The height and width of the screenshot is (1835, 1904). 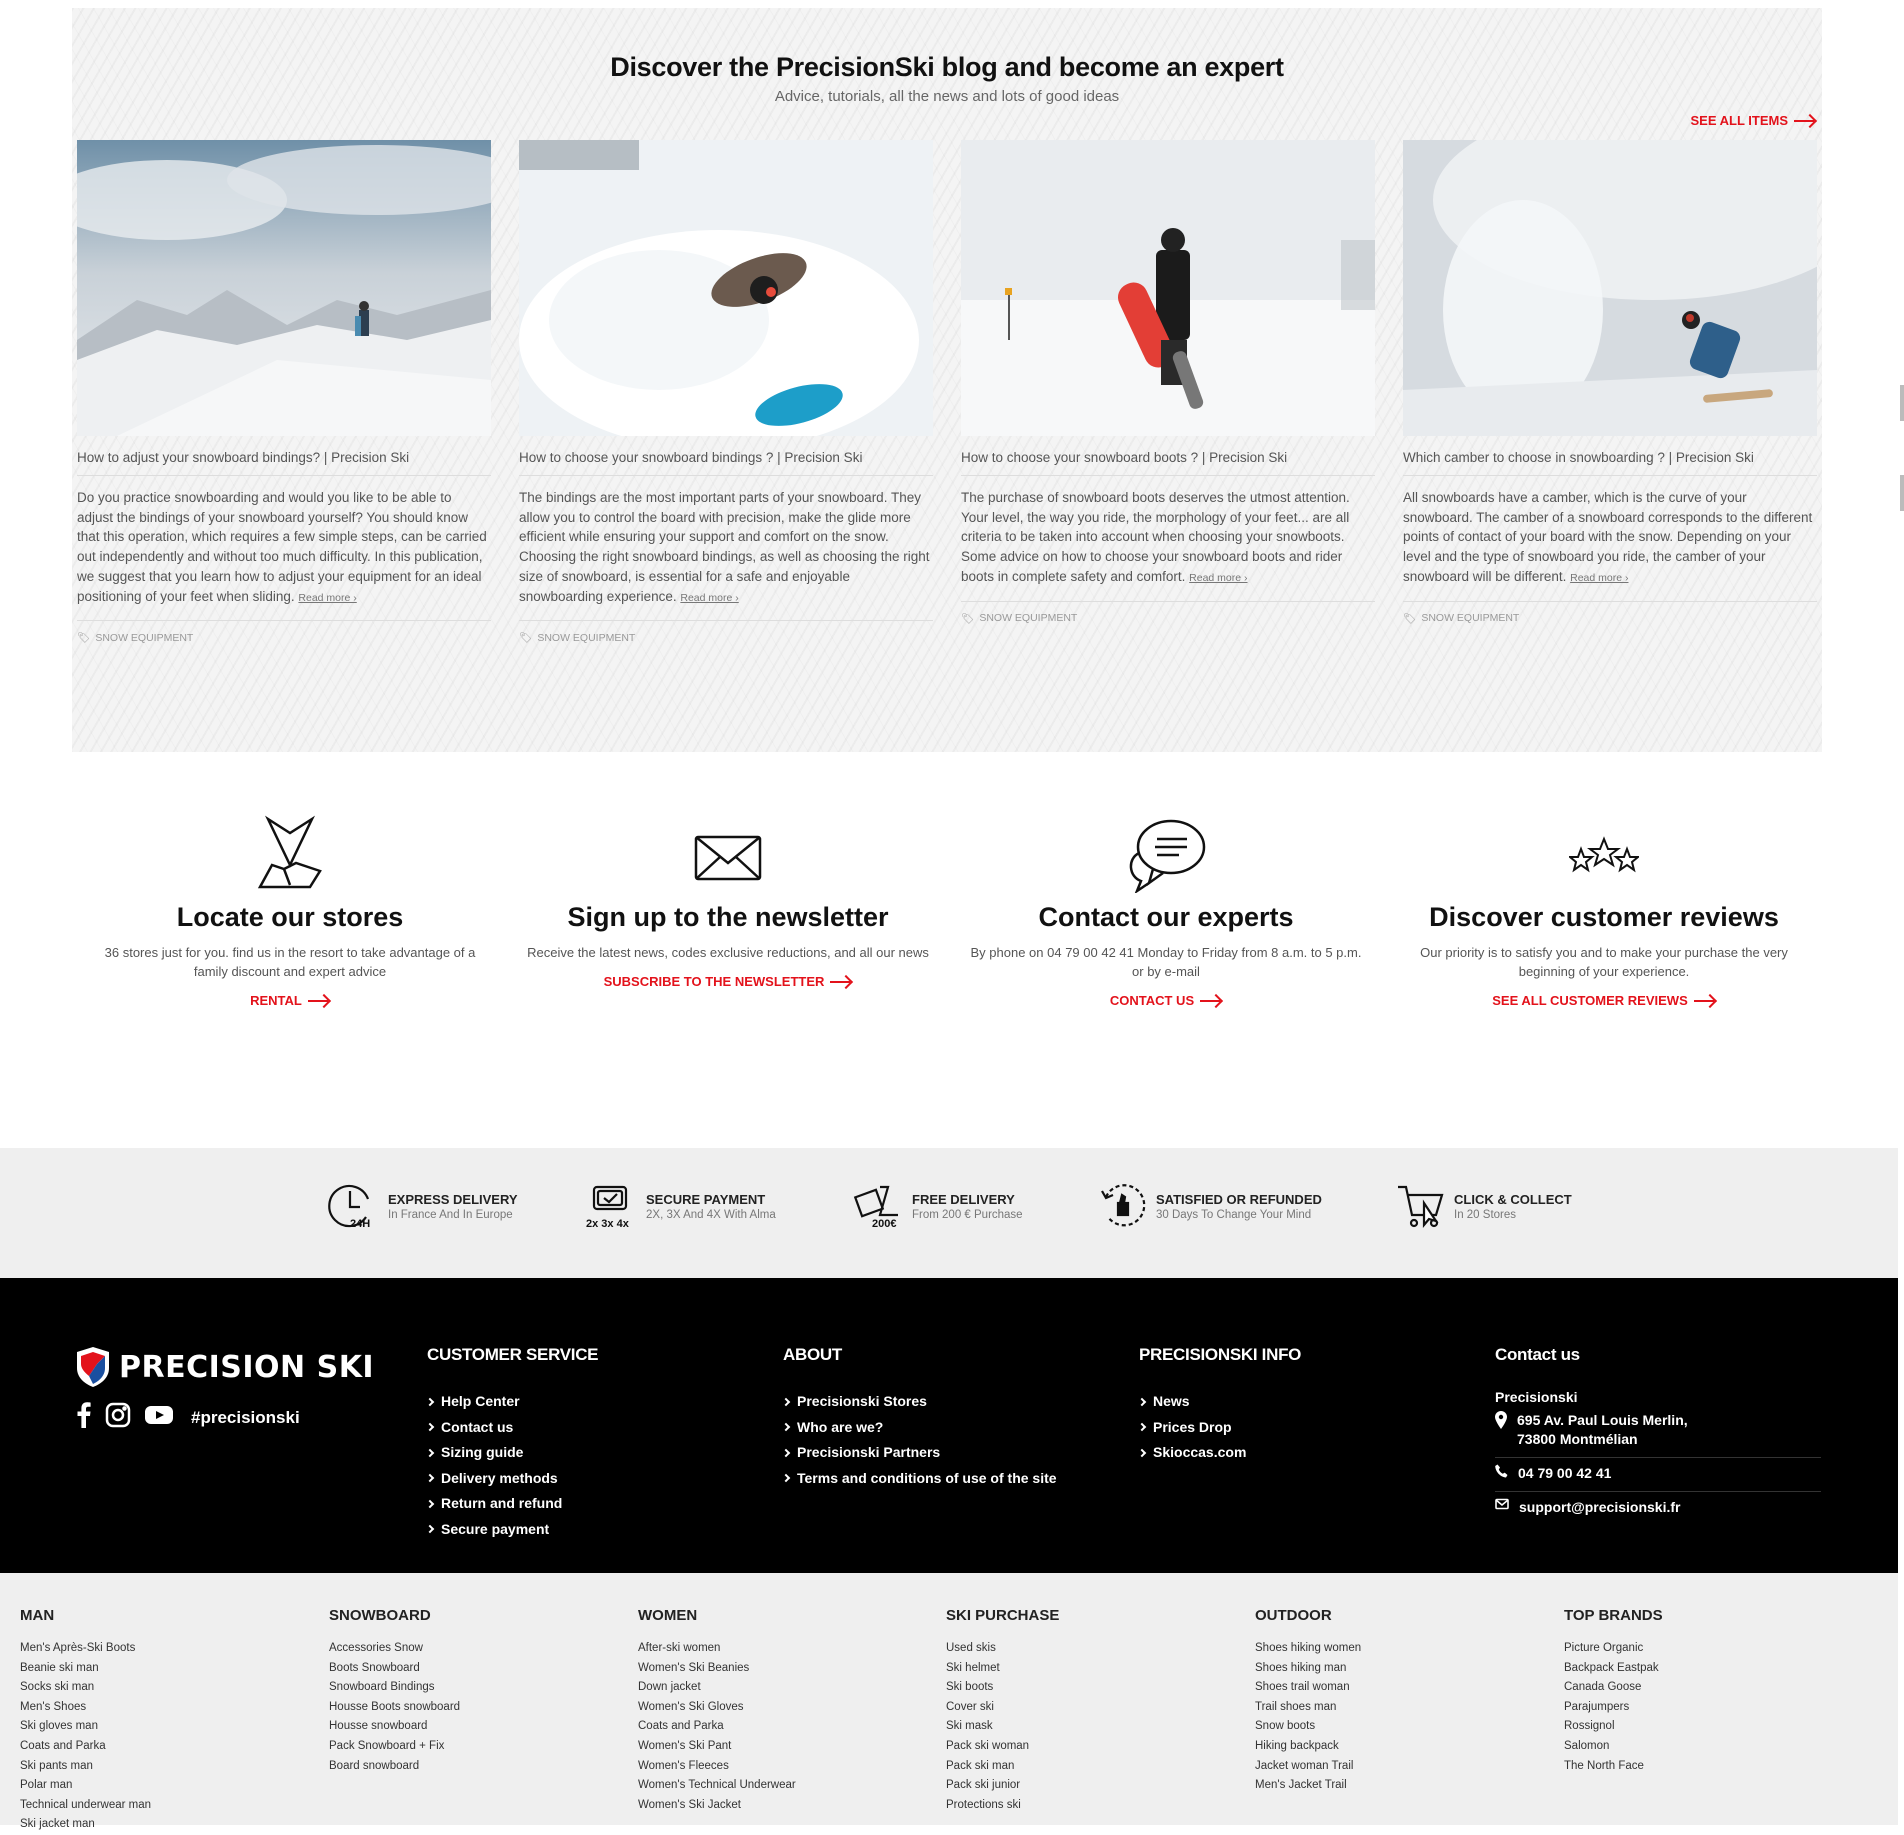 I want to click on sitemap-link: Men's Jacket Trail, so click(x=1308, y=1786).